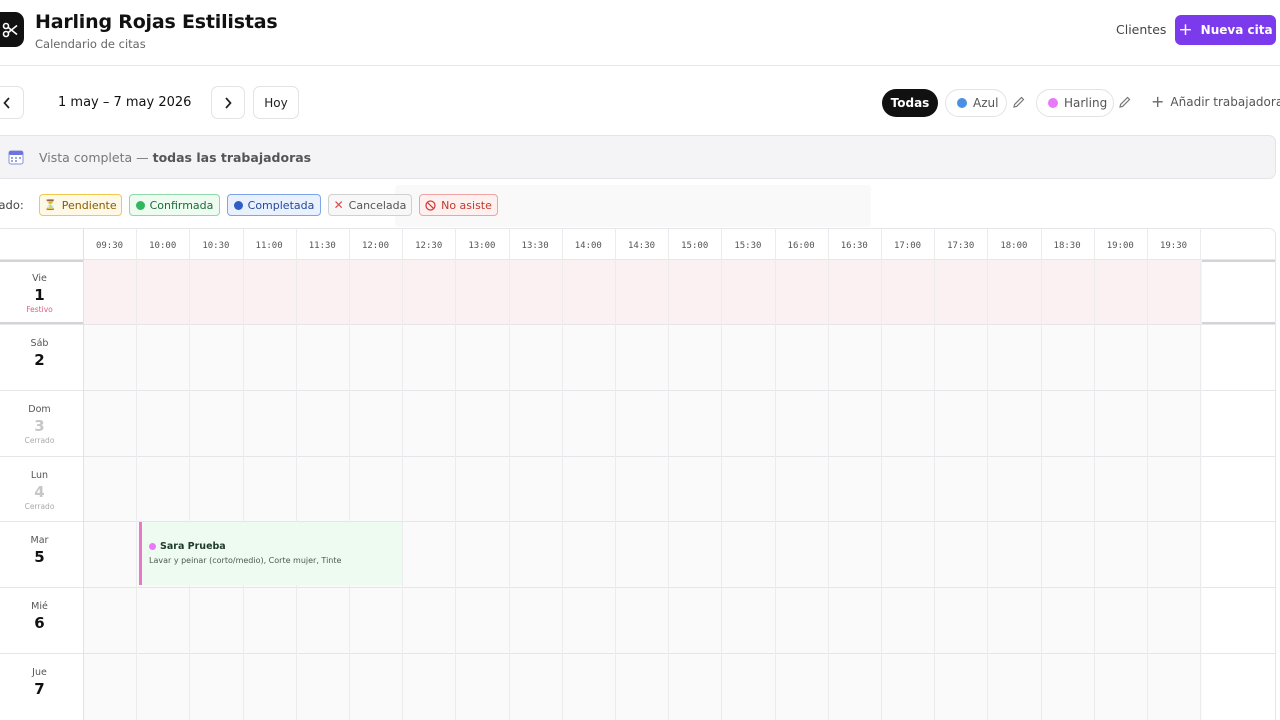  I want to click on no-entry-icon, so click(430, 205).